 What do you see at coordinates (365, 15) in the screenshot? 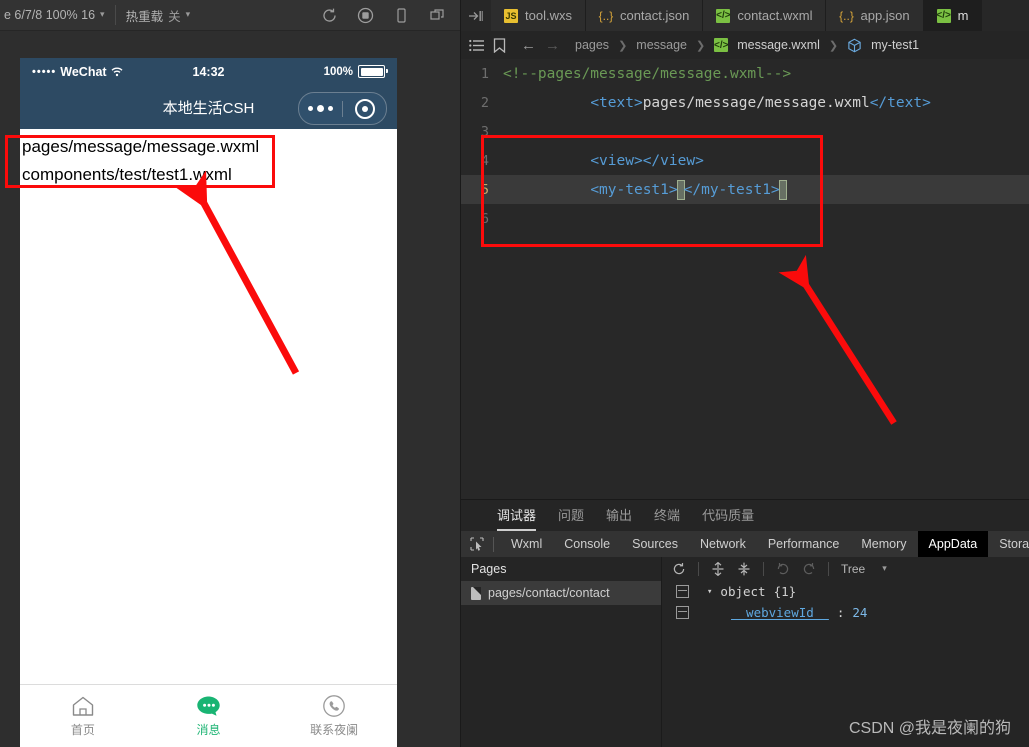
I see `record-icon` at bounding box center [365, 15].